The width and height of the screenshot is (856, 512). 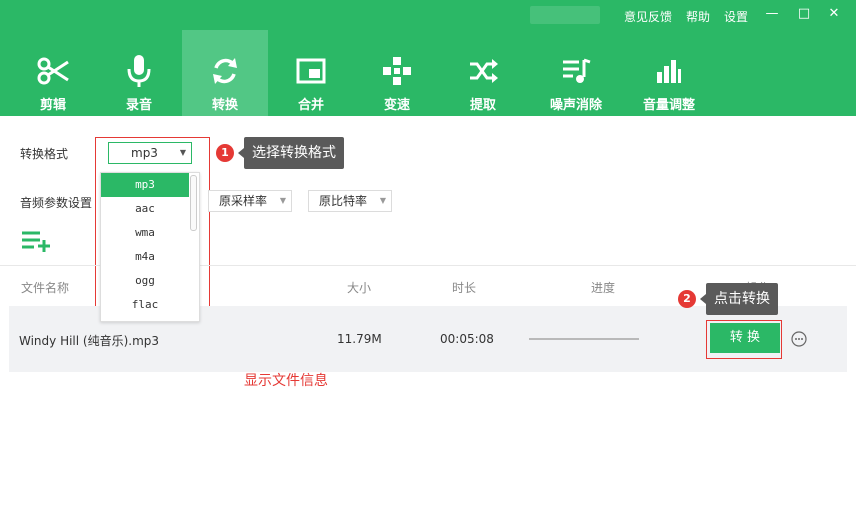 I want to click on tool-label: 提取, so click(x=482, y=105).